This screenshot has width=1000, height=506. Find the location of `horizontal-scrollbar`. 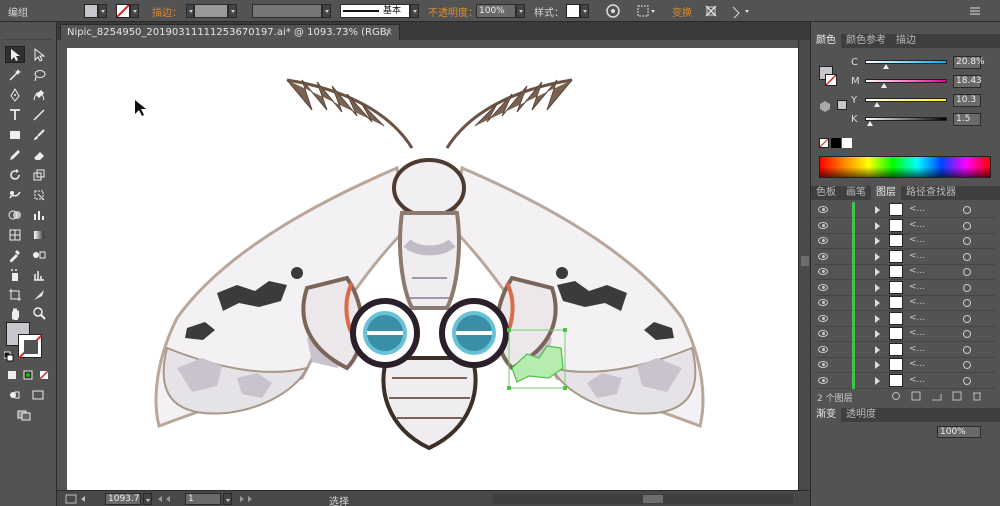

horizontal-scrollbar is located at coordinates (643, 499).